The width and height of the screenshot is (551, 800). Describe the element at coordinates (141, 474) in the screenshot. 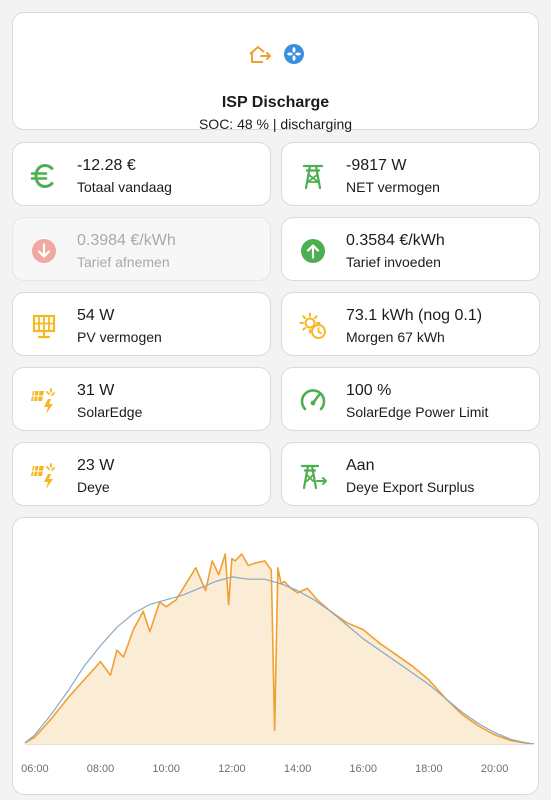

I see `tile-deye: 23 W Deye` at that location.